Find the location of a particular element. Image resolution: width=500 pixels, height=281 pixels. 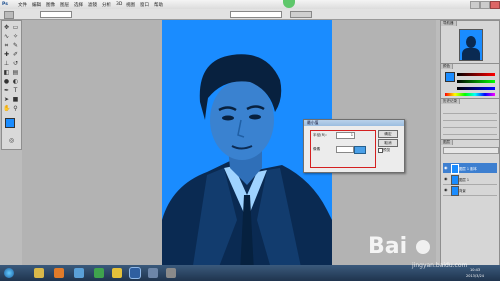

baidu-watermark: Bai jingyan.baidu.com is located at coordinates (427, 254).